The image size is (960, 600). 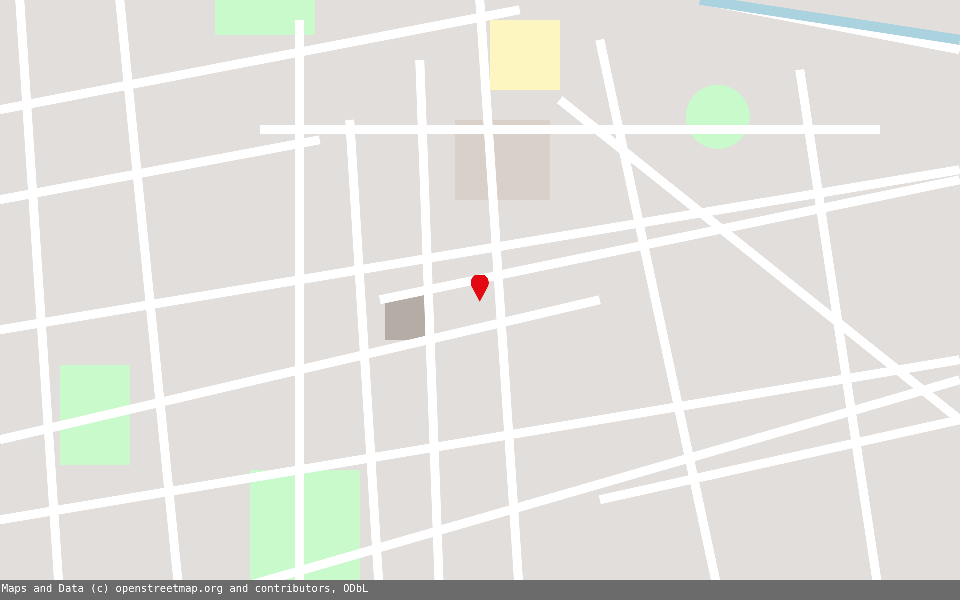 I want to click on map-pin-icon, so click(x=480, y=288).